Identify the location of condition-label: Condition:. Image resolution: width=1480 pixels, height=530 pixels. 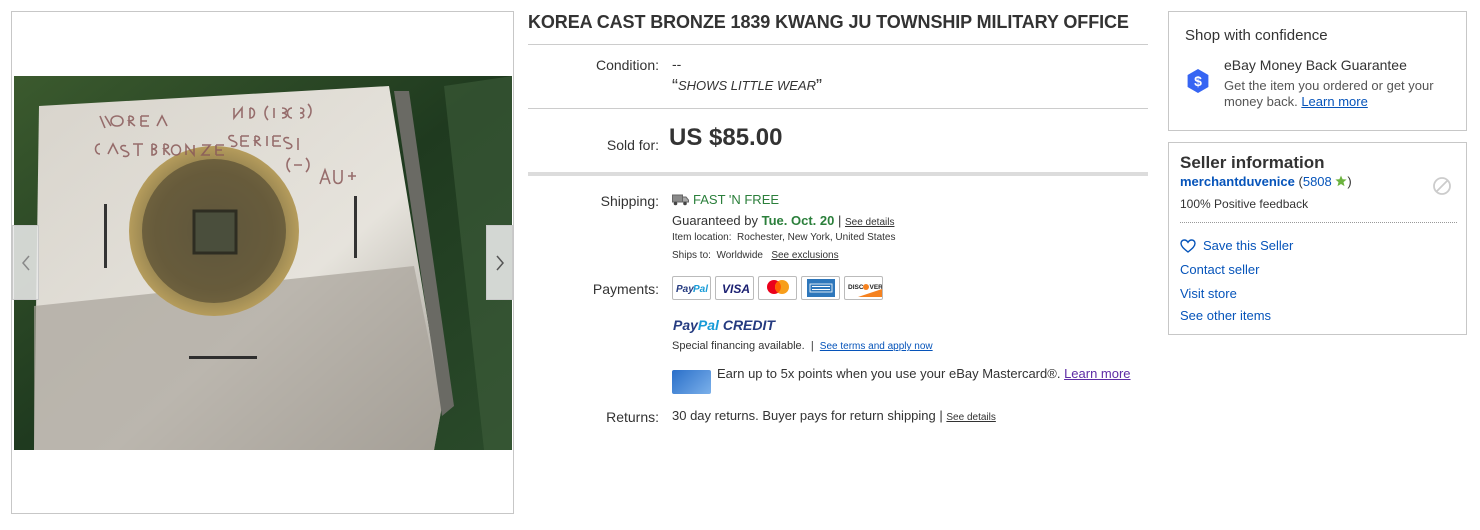
(627, 65).